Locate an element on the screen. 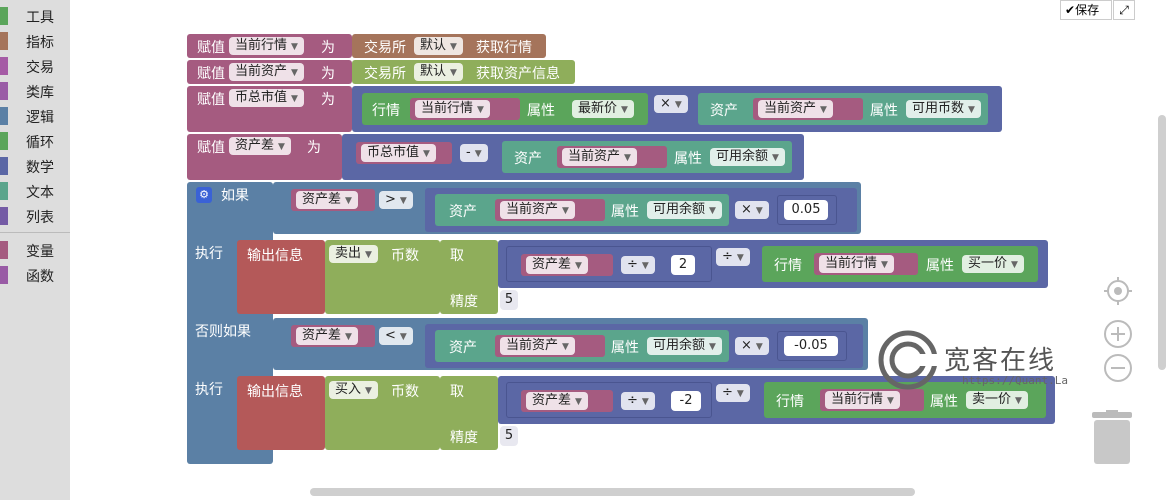  number-field: 0.05 is located at coordinates (806, 210).